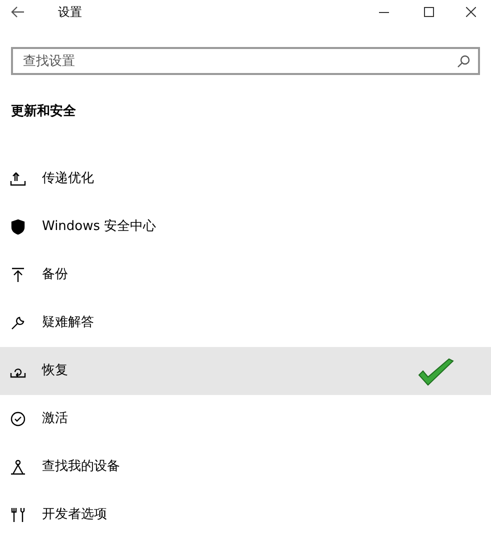 The width and height of the screenshot is (491, 550). What do you see at coordinates (18, 226) in the screenshot?
I see `shield-icon` at bounding box center [18, 226].